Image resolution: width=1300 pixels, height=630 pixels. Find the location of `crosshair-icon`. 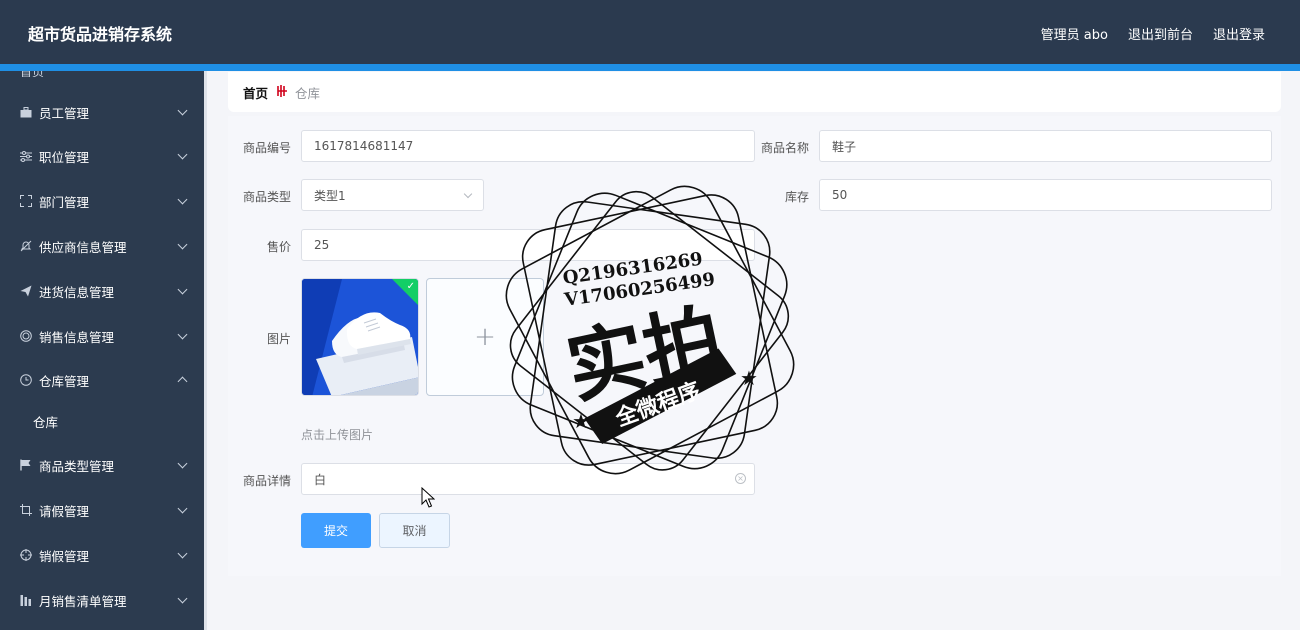

crosshair-icon is located at coordinates (26, 555).